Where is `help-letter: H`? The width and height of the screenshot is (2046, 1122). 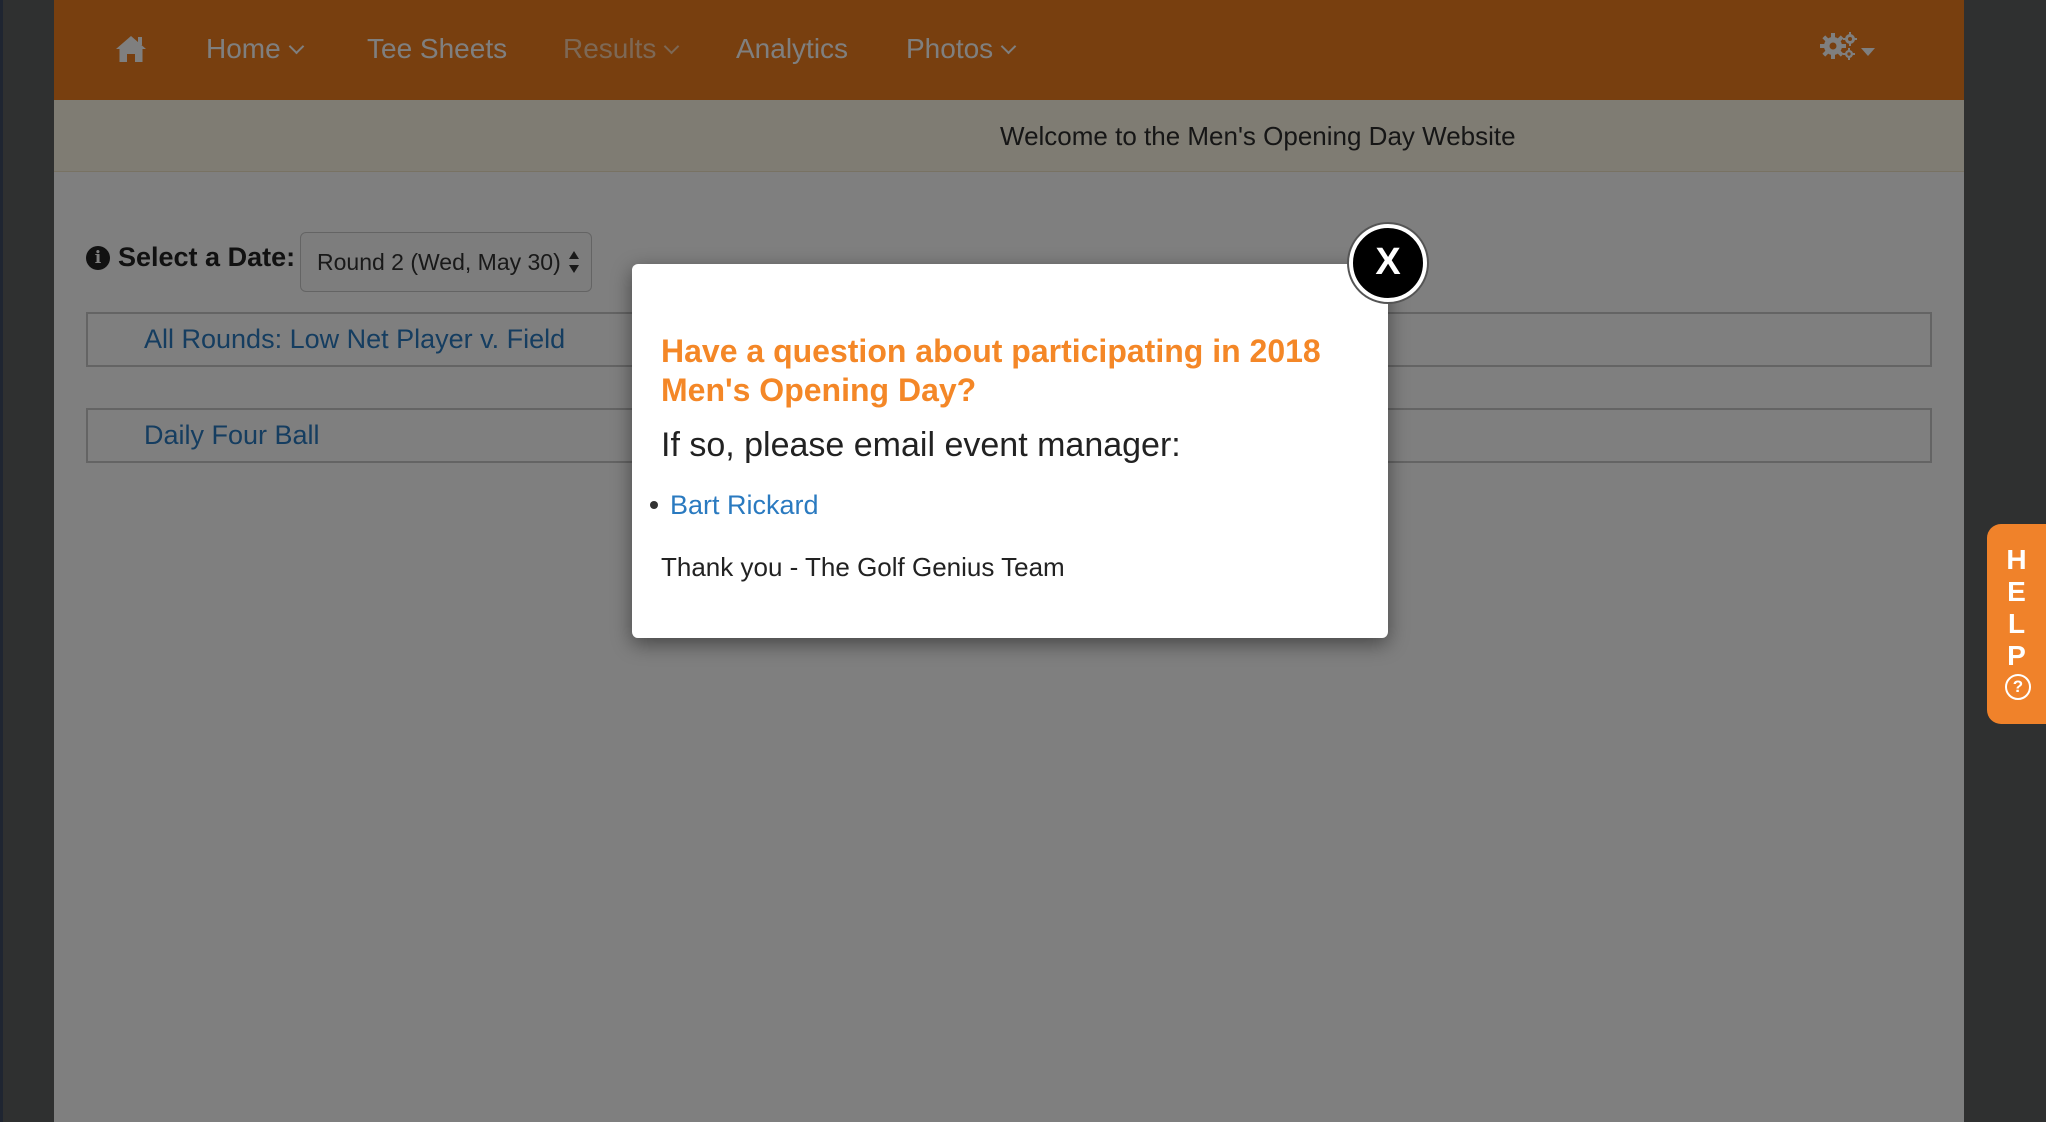
help-letter: H is located at coordinates (2016, 559).